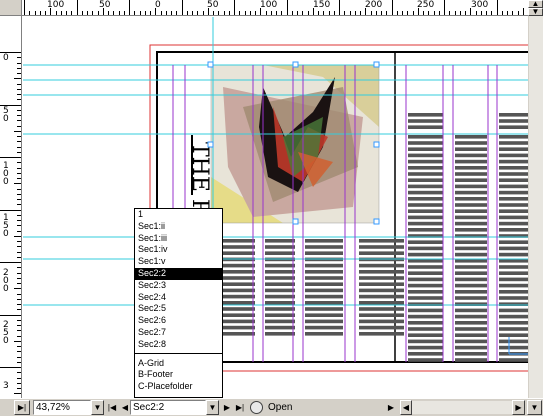  I want to click on horizontal-scrollbar, so click(462, 407).